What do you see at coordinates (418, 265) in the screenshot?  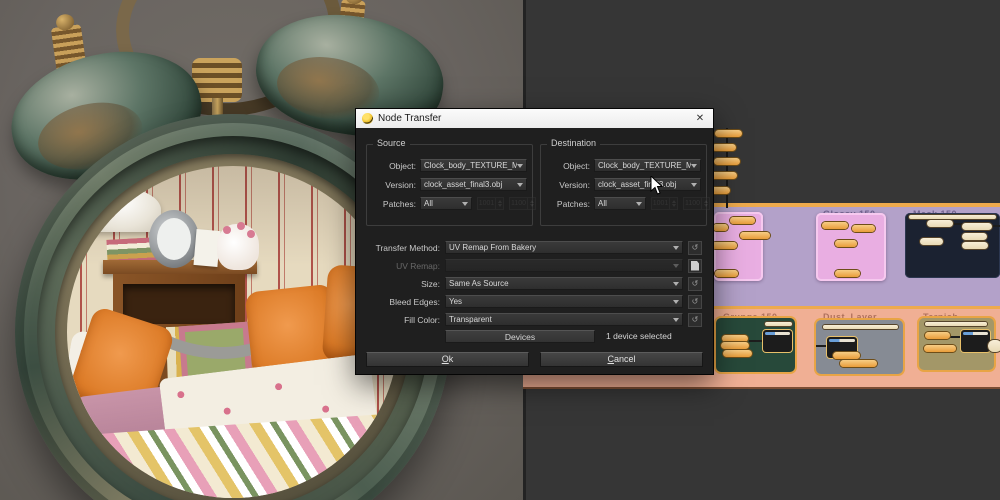 I see `uv-remap-label: UV Remap:` at bounding box center [418, 265].